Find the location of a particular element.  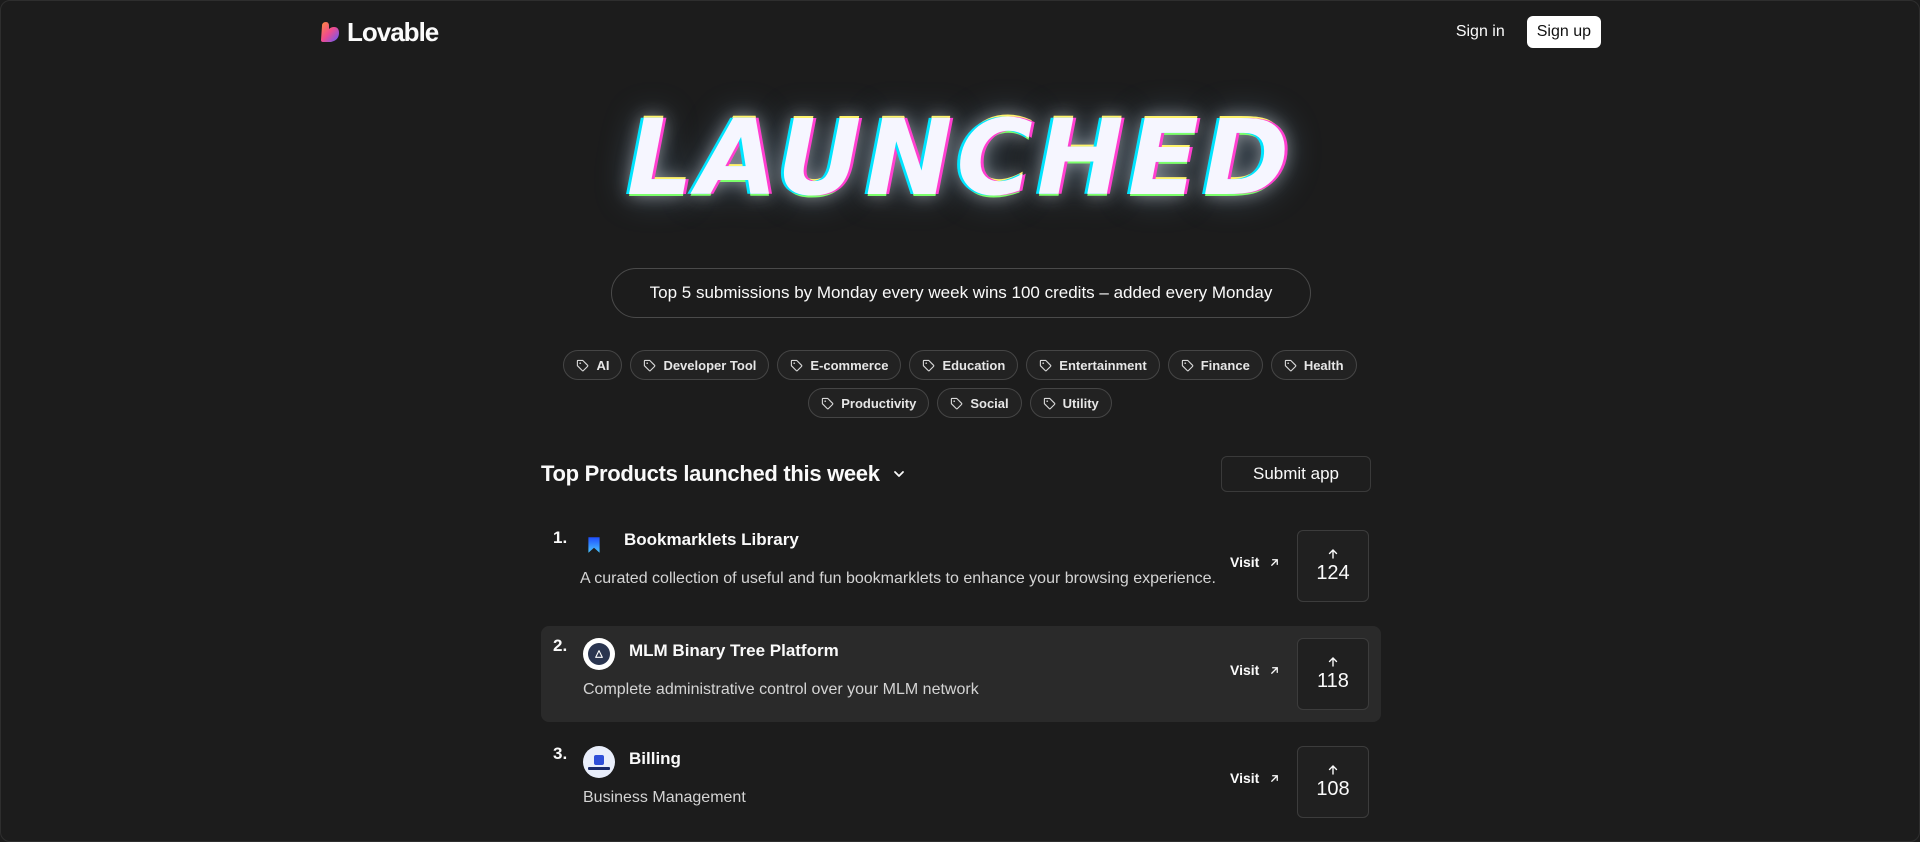

vote-count: 124 is located at coordinates (1333, 572).